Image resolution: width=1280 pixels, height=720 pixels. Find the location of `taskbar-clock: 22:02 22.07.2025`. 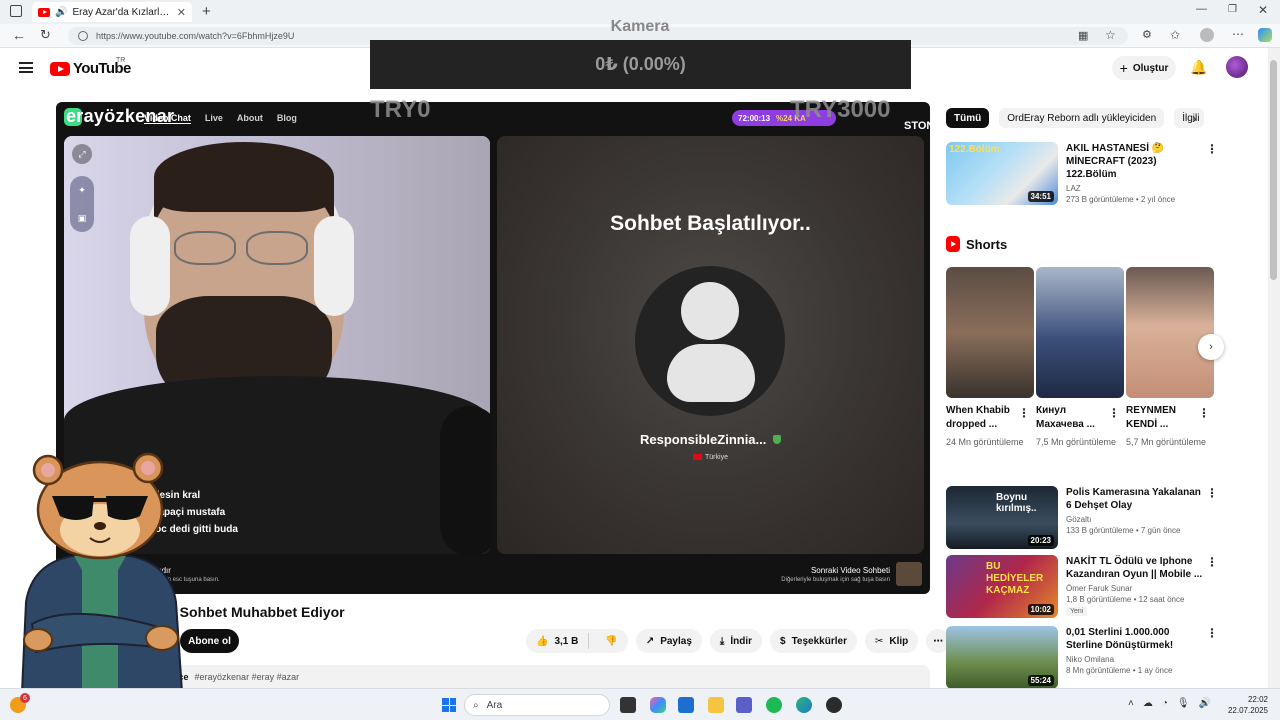

taskbar-clock: 22:02 22.07.2025 is located at coordinates (1245, 705).